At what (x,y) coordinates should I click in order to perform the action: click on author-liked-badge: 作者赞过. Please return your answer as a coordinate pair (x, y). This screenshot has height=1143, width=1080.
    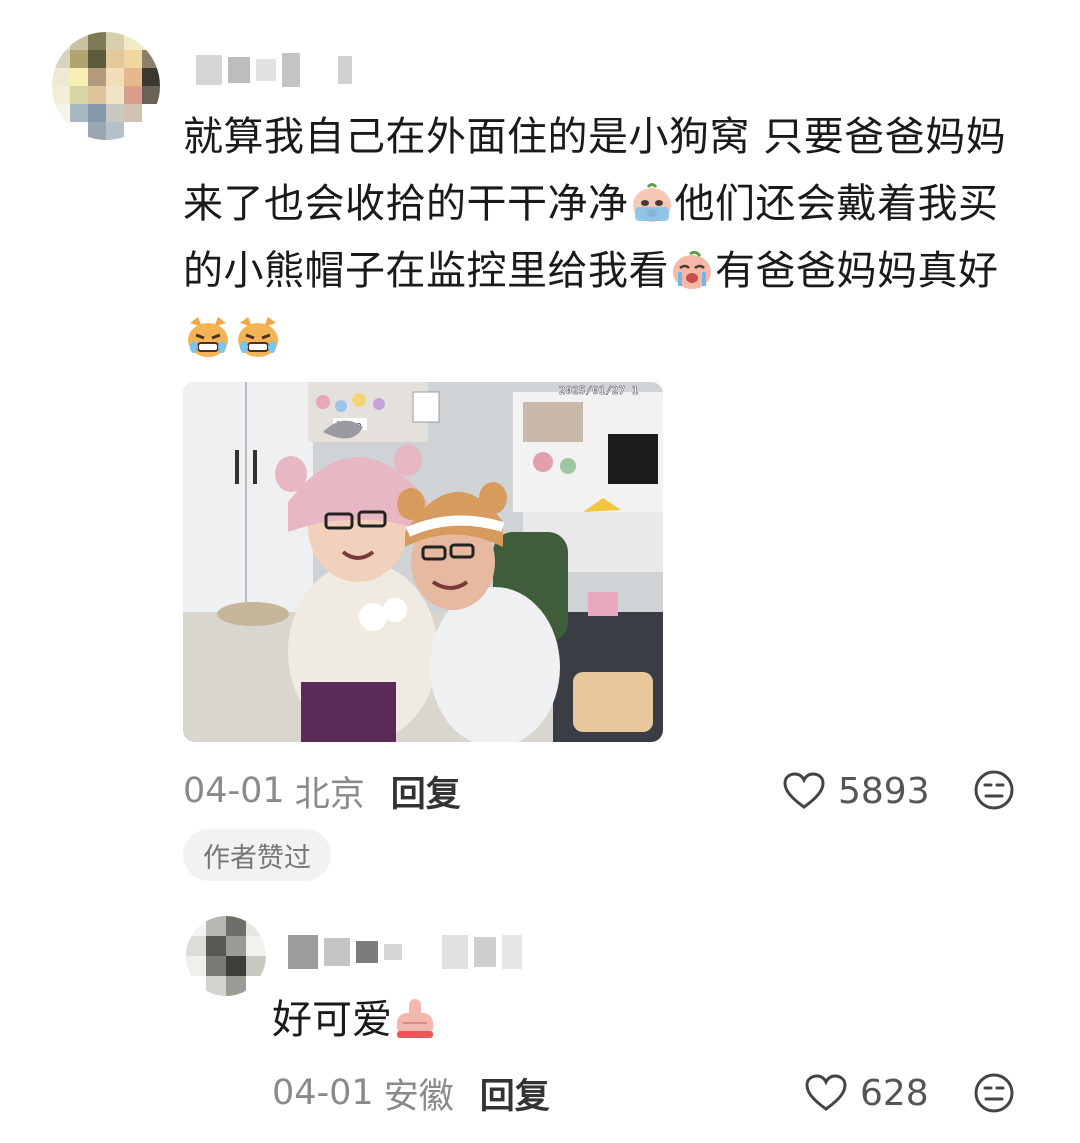
    Looking at the image, I should click on (257, 855).